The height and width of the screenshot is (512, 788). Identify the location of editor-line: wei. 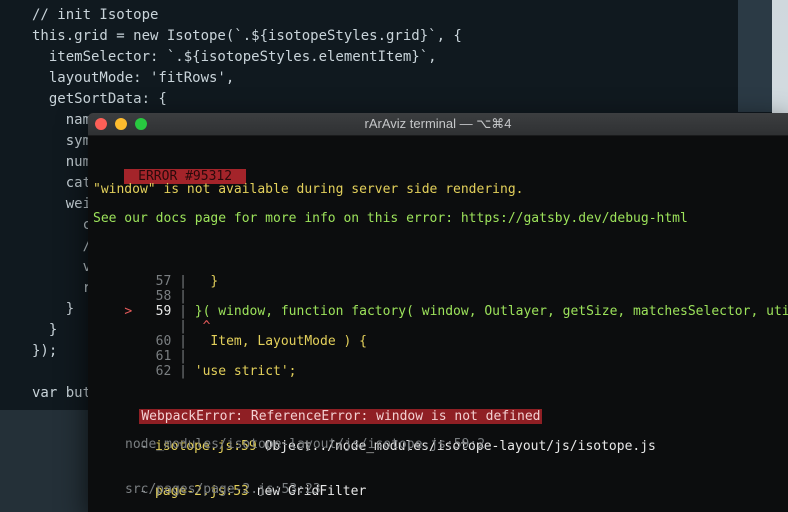
(62, 204).